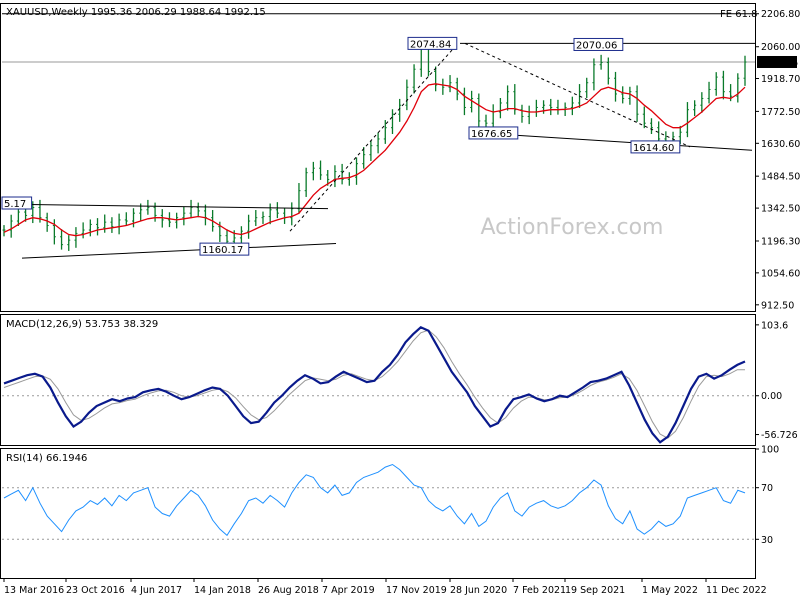 Image resolution: width=800 pixels, height=600 pixels. Describe the element at coordinates (82, 324) in the screenshot. I see `macd-panel-header: MACD(12,26,9) 53.753 38.329` at that location.